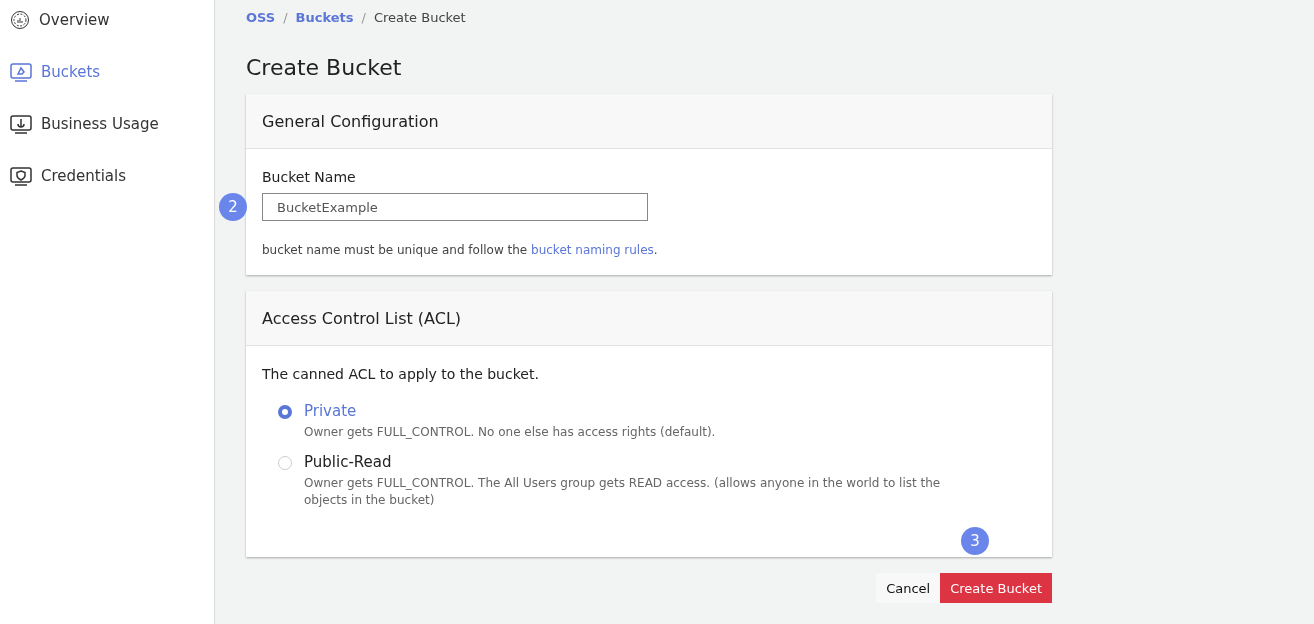 Image resolution: width=1314 pixels, height=624 pixels. Describe the element at coordinates (996, 588) in the screenshot. I see `create-button: Create Bucket` at that location.